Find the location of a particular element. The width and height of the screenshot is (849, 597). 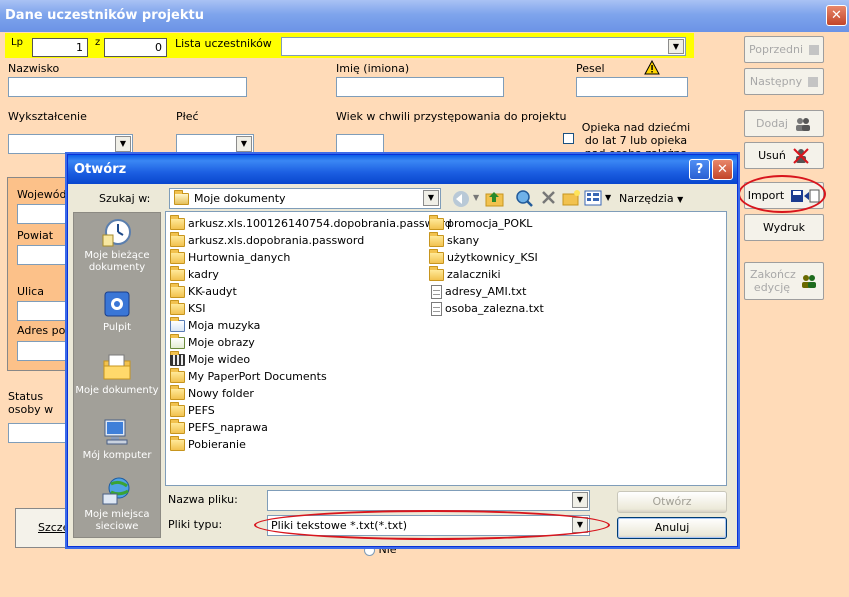

stop-square-icon is located at coordinates (814, 49).